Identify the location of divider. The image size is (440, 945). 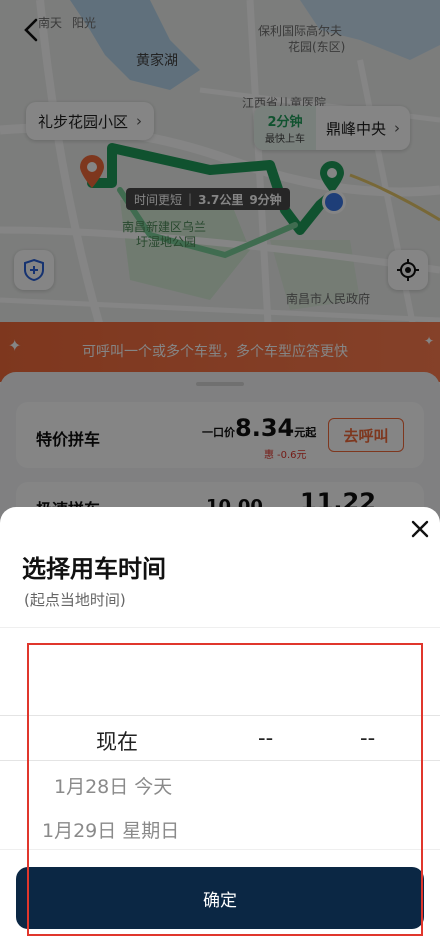
(220, 627).